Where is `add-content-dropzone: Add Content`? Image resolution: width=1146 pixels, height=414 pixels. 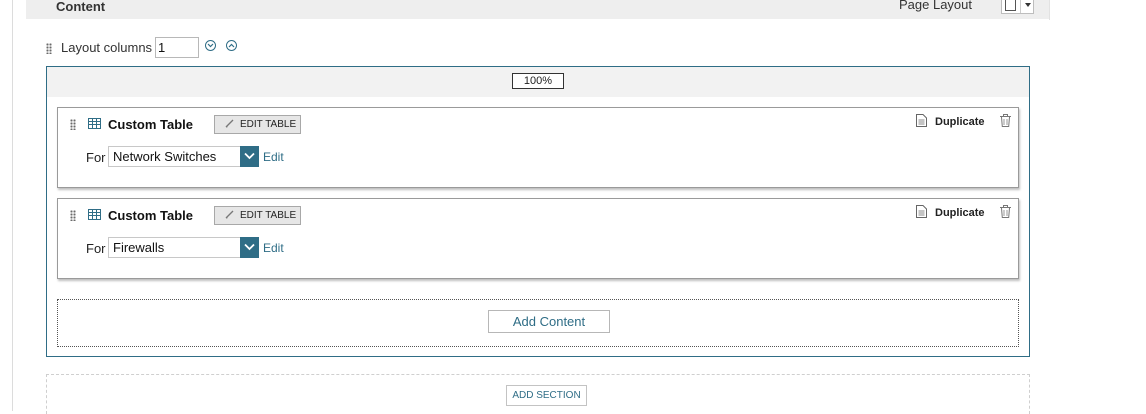
add-content-dropzone: Add Content is located at coordinates (538, 323).